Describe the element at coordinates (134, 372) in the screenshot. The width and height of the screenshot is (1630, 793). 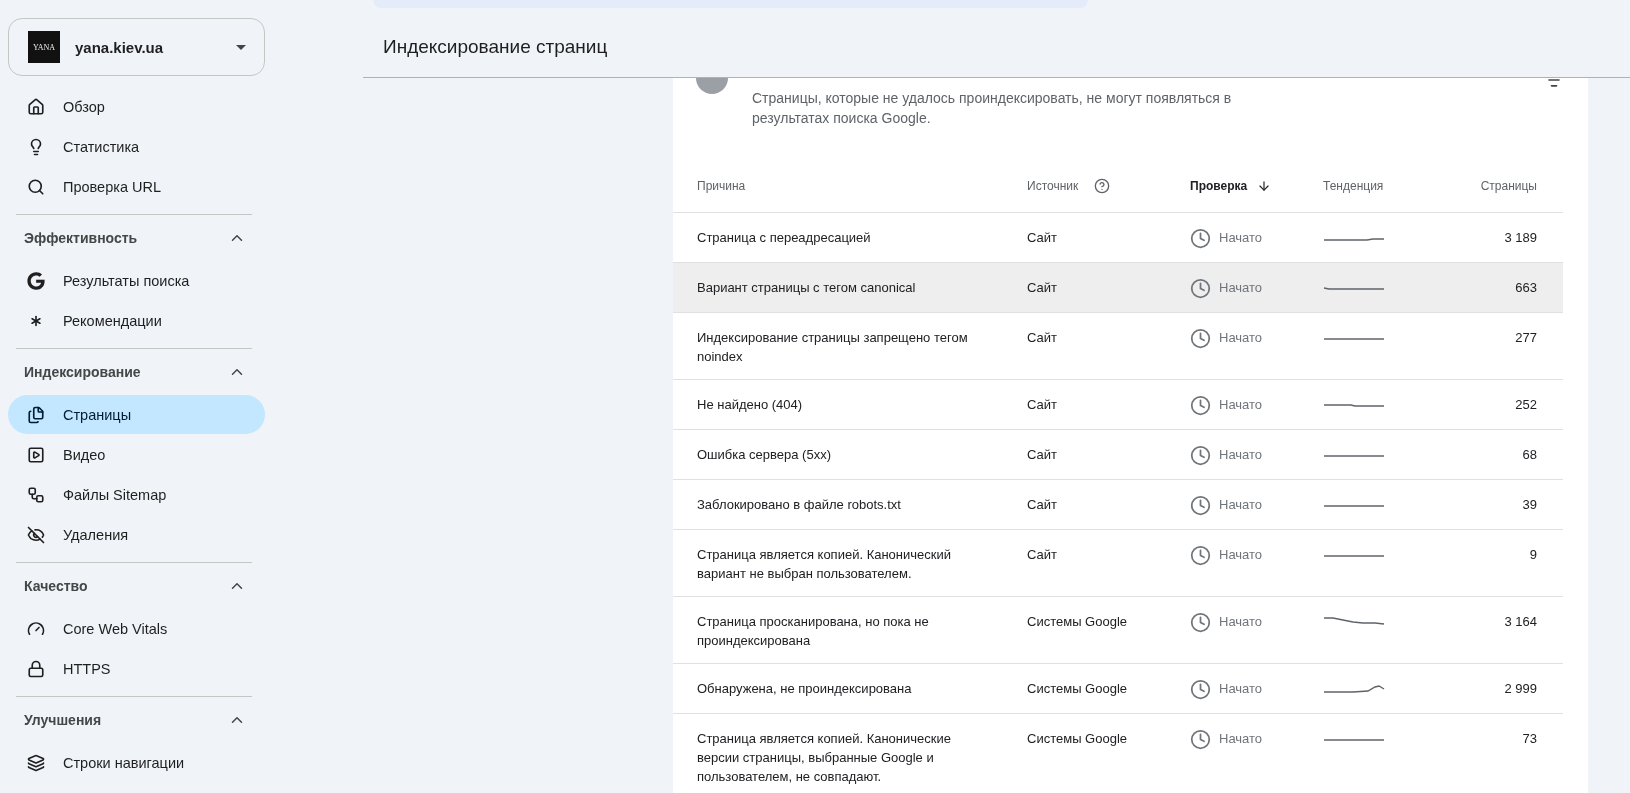
I see `sidebar-section-header: Индексирование` at that location.